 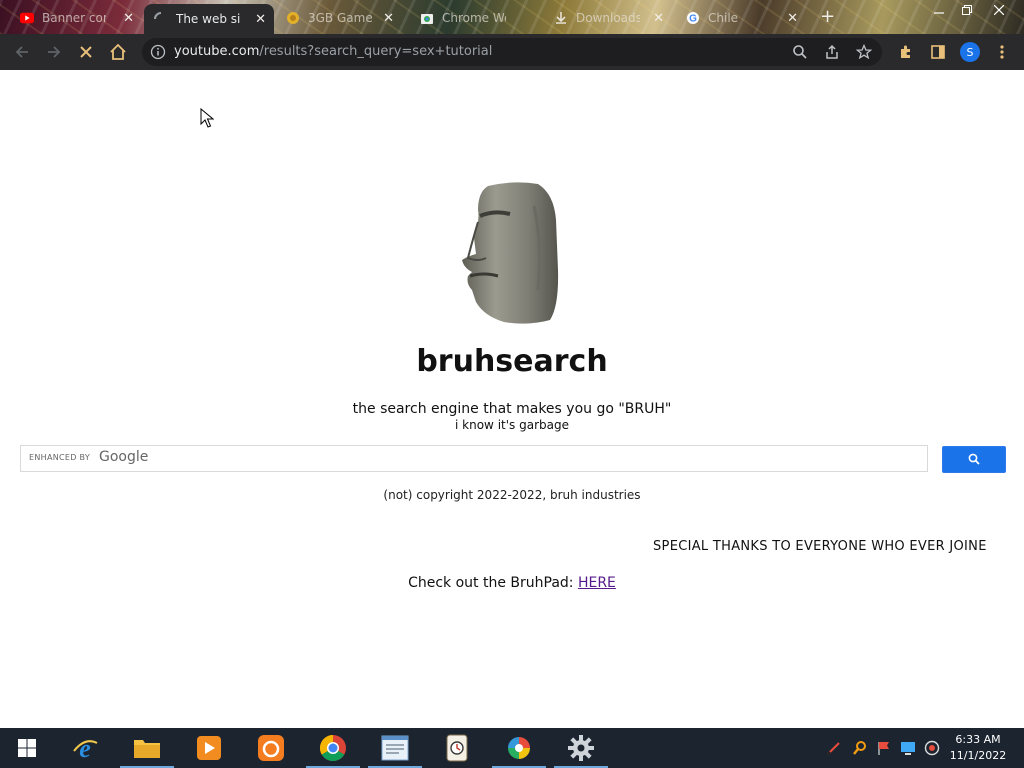 I want to click on gear-app-icon, so click(x=581, y=748).